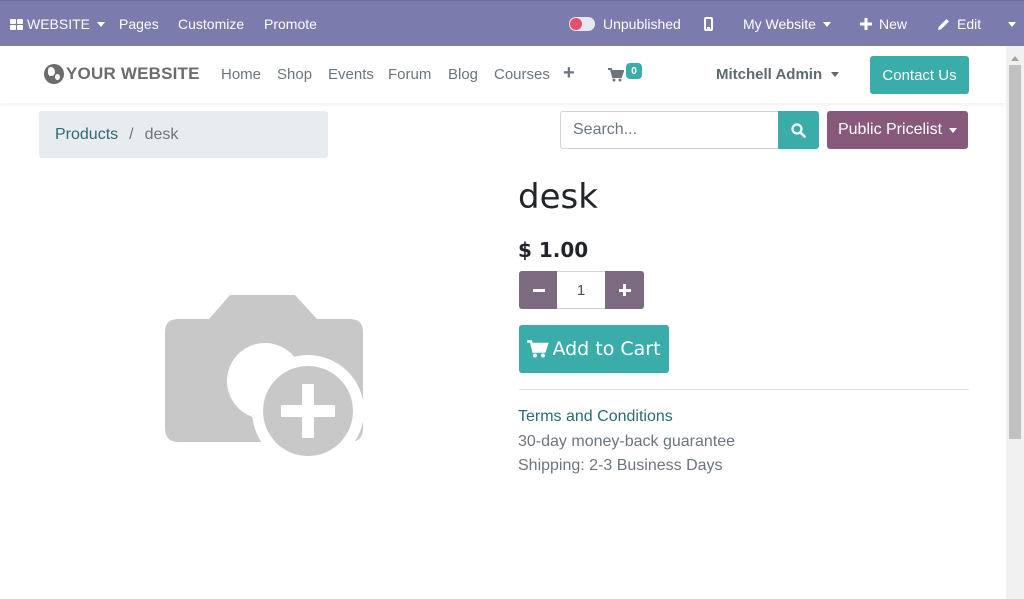 This screenshot has height=599, width=1024. I want to click on customize-menu: Customize, so click(211, 24).